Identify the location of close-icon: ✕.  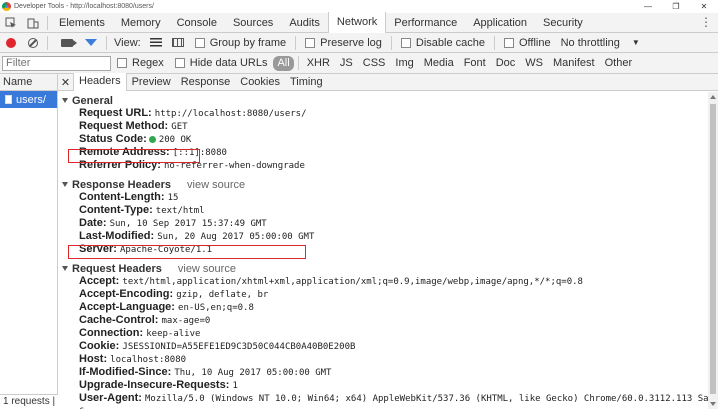
(65, 82).